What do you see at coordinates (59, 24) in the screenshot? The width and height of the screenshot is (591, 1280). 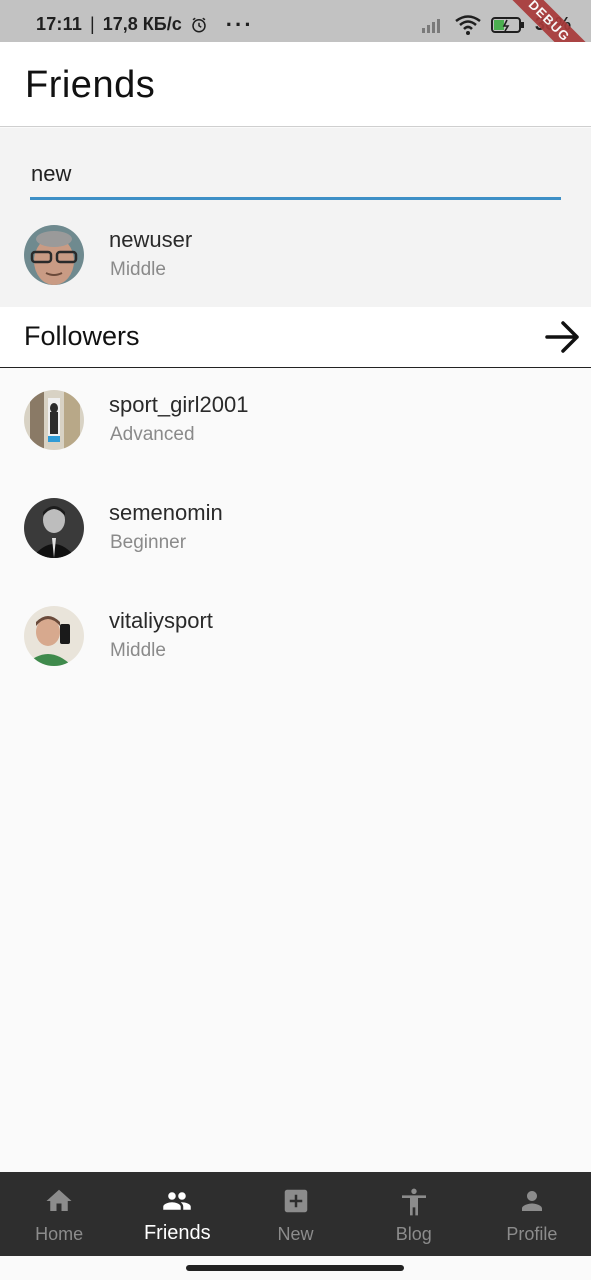 I see `status-time: 17:11` at bounding box center [59, 24].